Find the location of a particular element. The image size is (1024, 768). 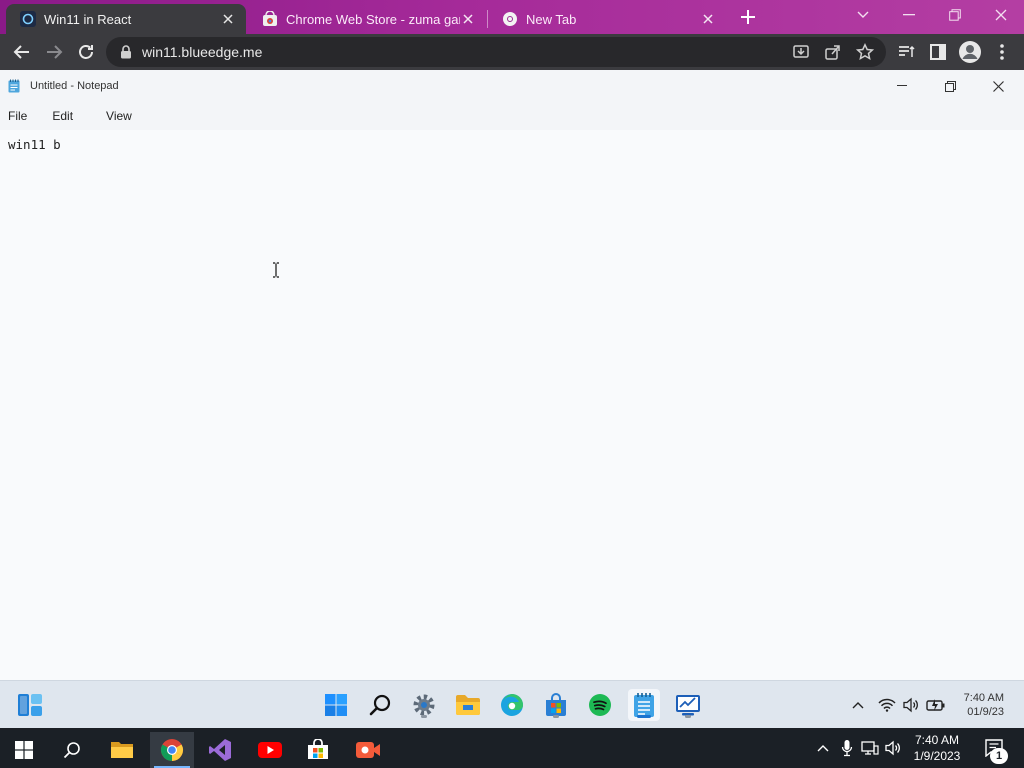

forward-button is located at coordinates (54, 52).